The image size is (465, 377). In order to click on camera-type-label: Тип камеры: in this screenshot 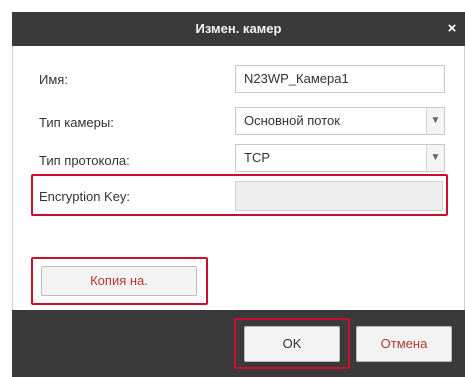, I will do `click(76, 122)`.